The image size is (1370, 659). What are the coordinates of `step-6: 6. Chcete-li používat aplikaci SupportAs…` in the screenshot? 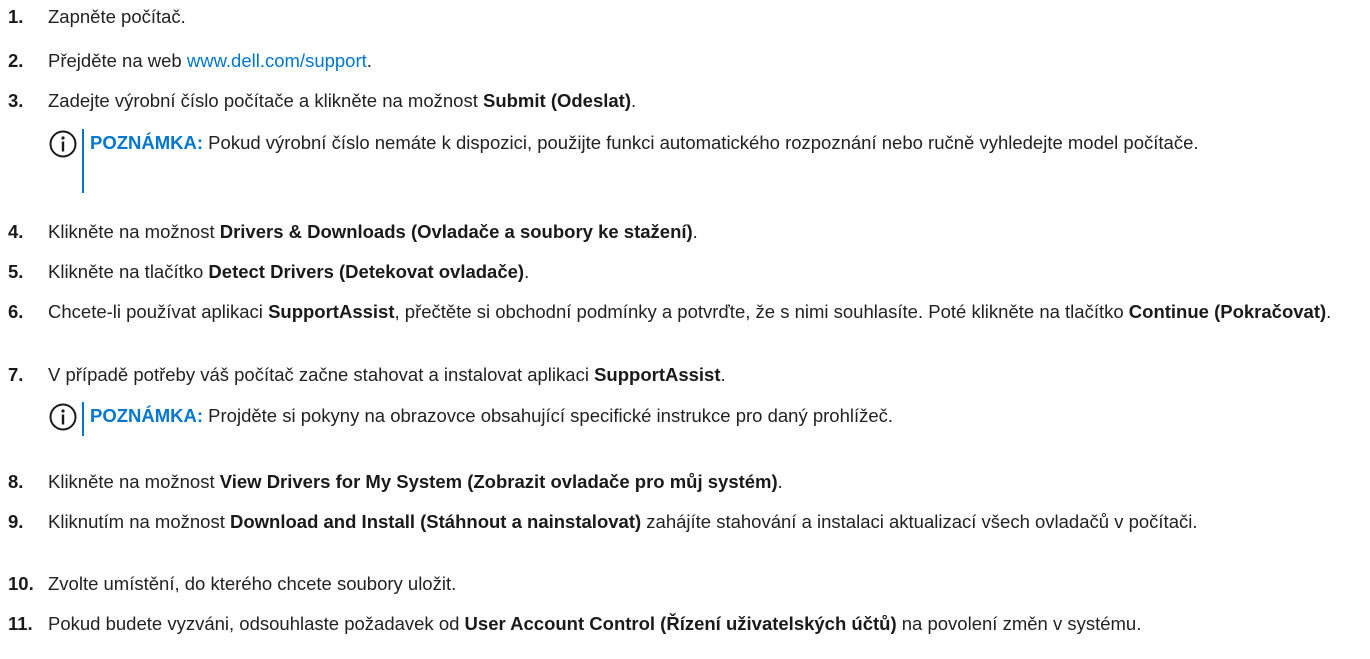 It's located at (686, 312).